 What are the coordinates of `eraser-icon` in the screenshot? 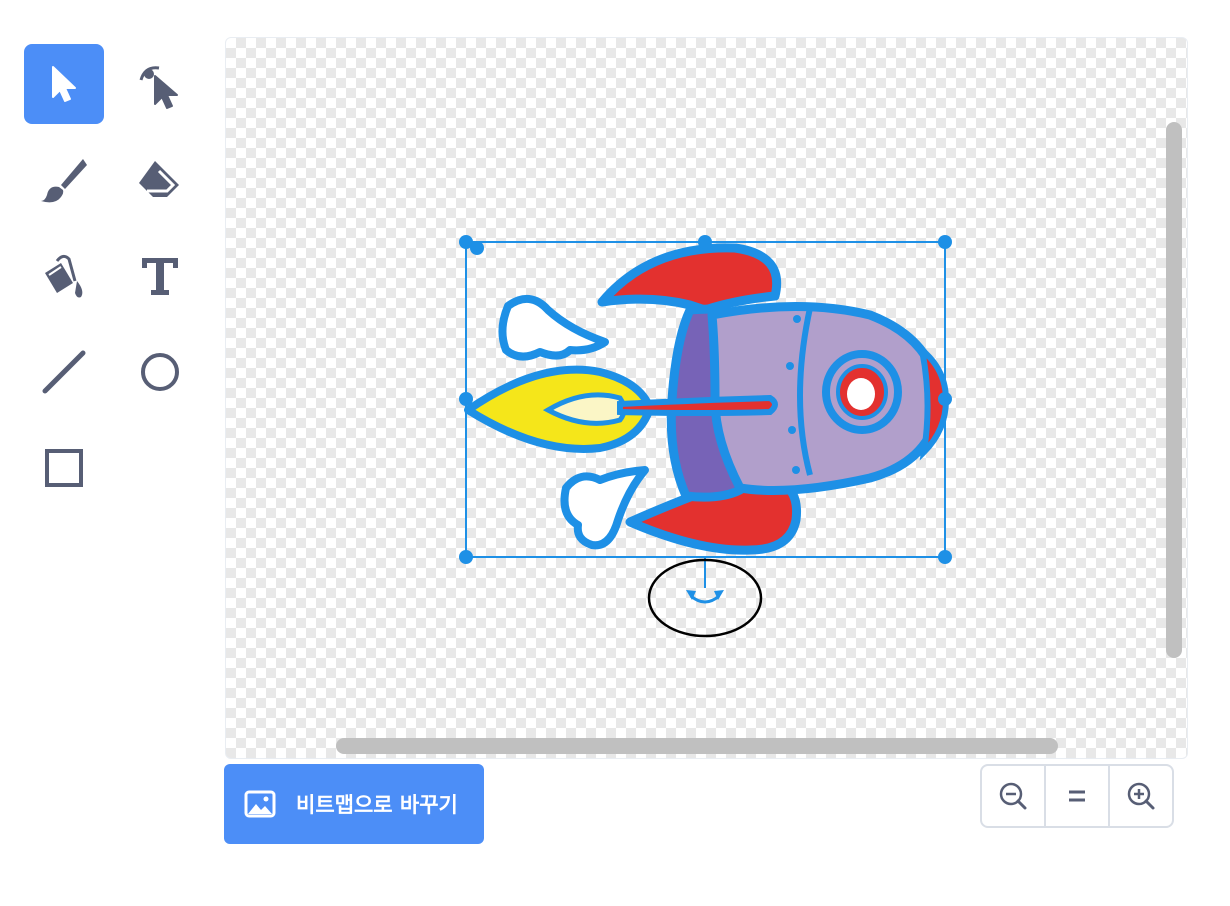 It's located at (159, 179).